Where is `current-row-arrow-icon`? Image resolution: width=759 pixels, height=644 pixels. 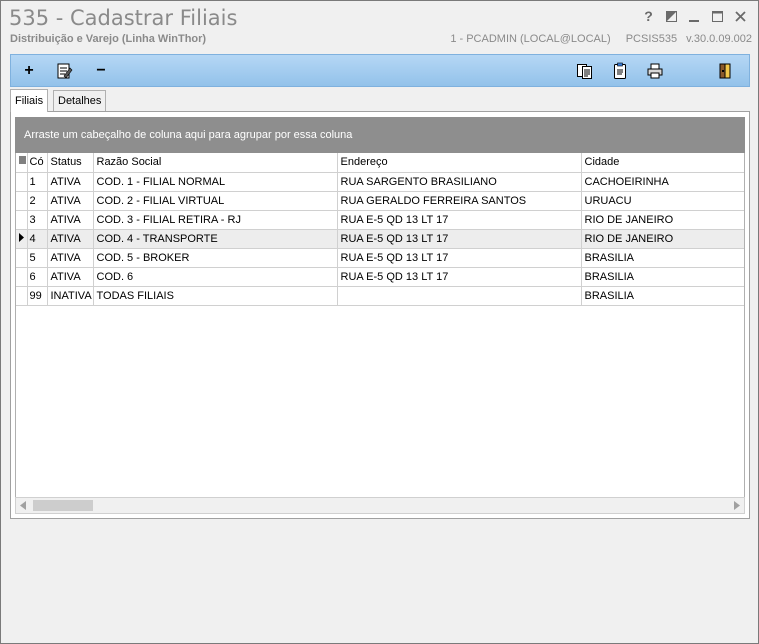
current-row-arrow-icon is located at coordinates (21, 237).